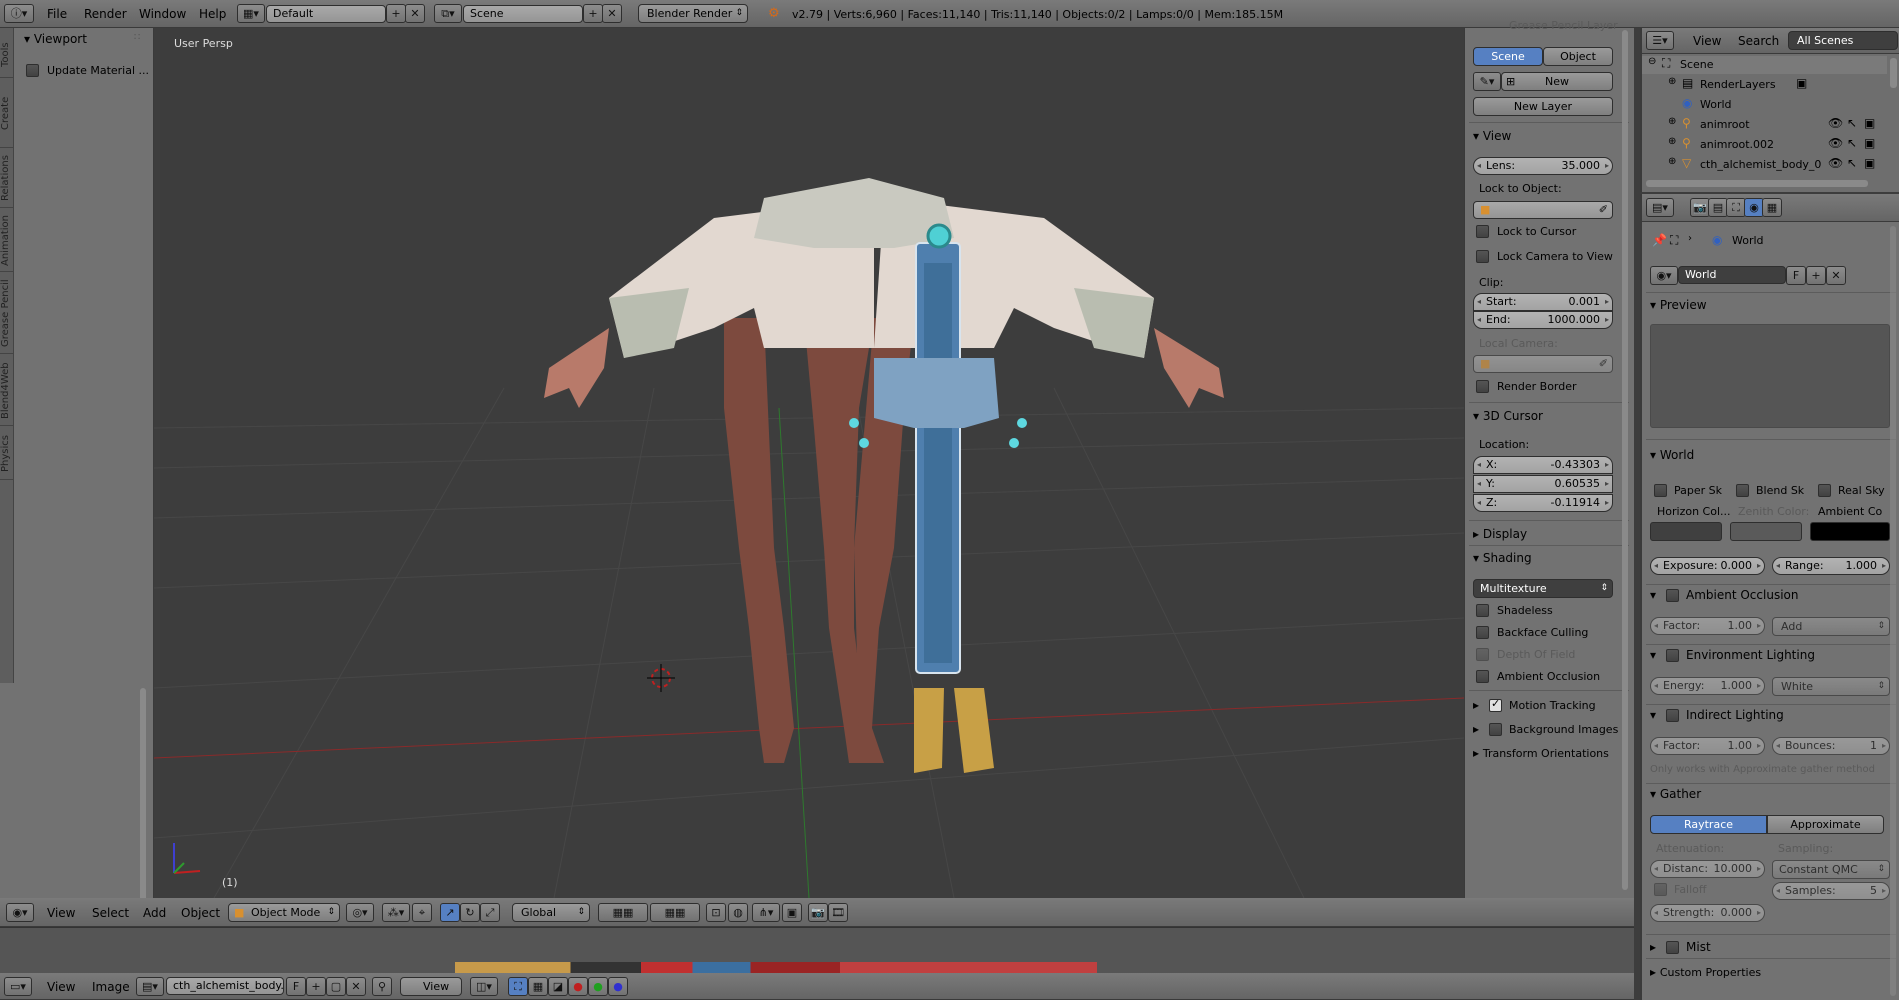  Describe the element at coordinates (693, 13) in the screenshot. I see `render-engine-select: Blender Render ⇕` at that location.